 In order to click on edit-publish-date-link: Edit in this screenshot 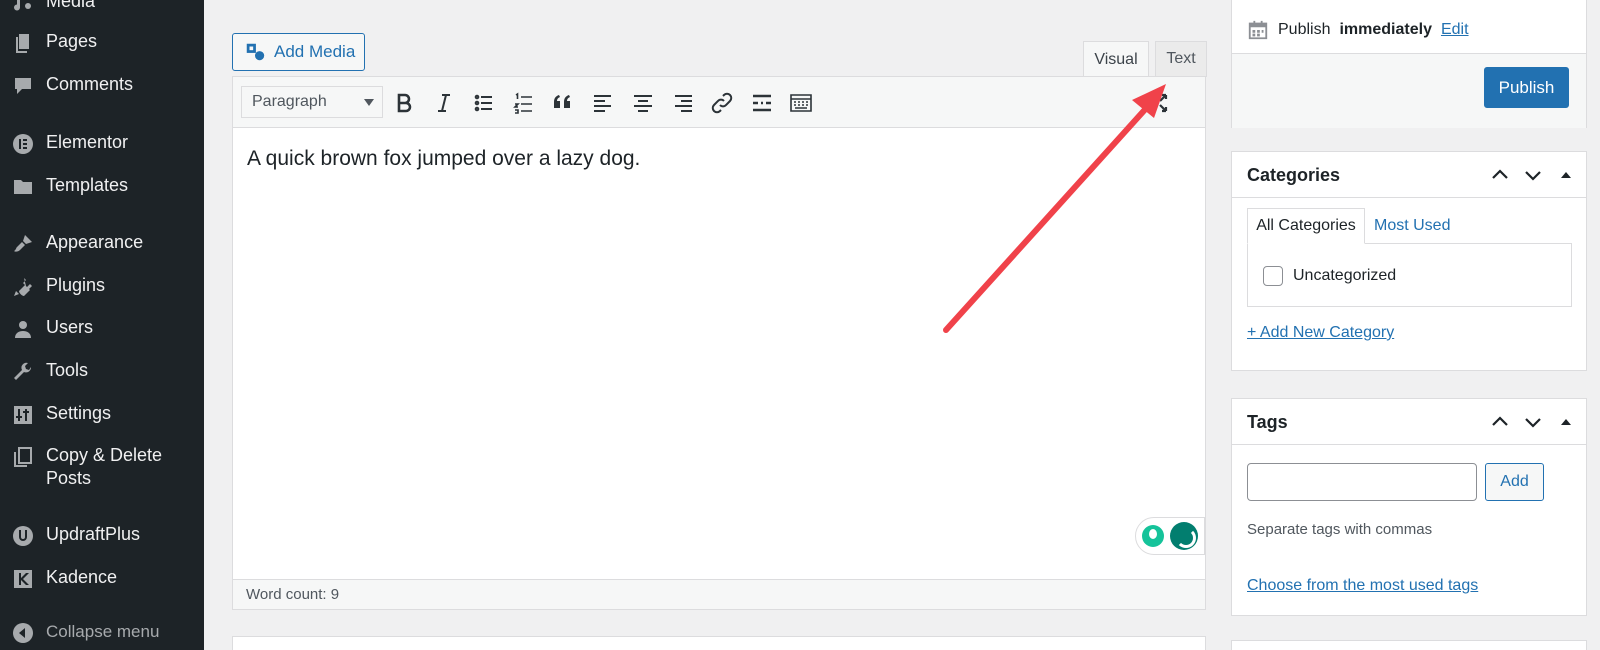, I will do `click(1455, 30)`.